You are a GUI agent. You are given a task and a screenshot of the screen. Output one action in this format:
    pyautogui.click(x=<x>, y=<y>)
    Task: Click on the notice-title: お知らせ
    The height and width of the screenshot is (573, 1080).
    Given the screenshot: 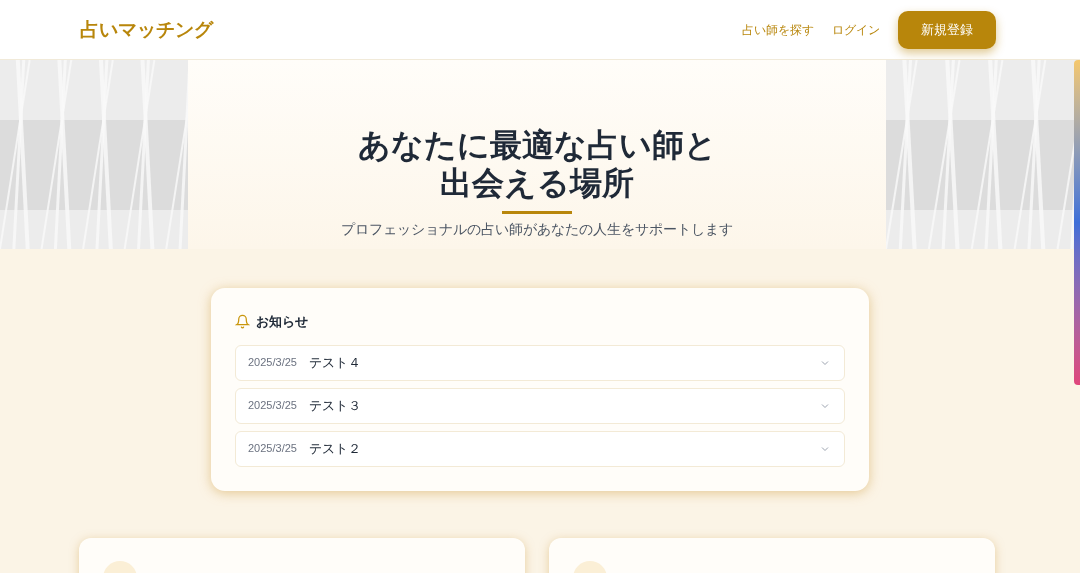 What is the action you would take?
    pyautogui.click(x=282, y=322)
    